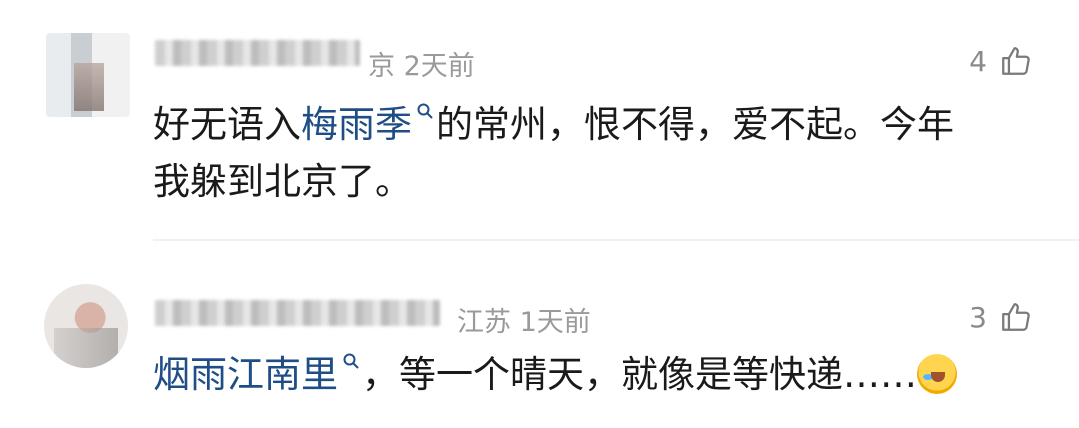  What do you see at coordinates (616, 240) in the screenshot?
I see `divider` at bounding box center [616, 240].